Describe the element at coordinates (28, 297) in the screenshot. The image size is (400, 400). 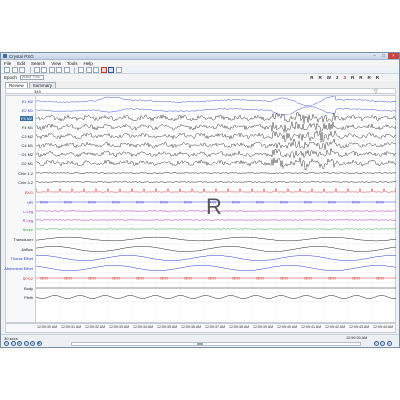
I see `channel-label: Pleth` at that location.